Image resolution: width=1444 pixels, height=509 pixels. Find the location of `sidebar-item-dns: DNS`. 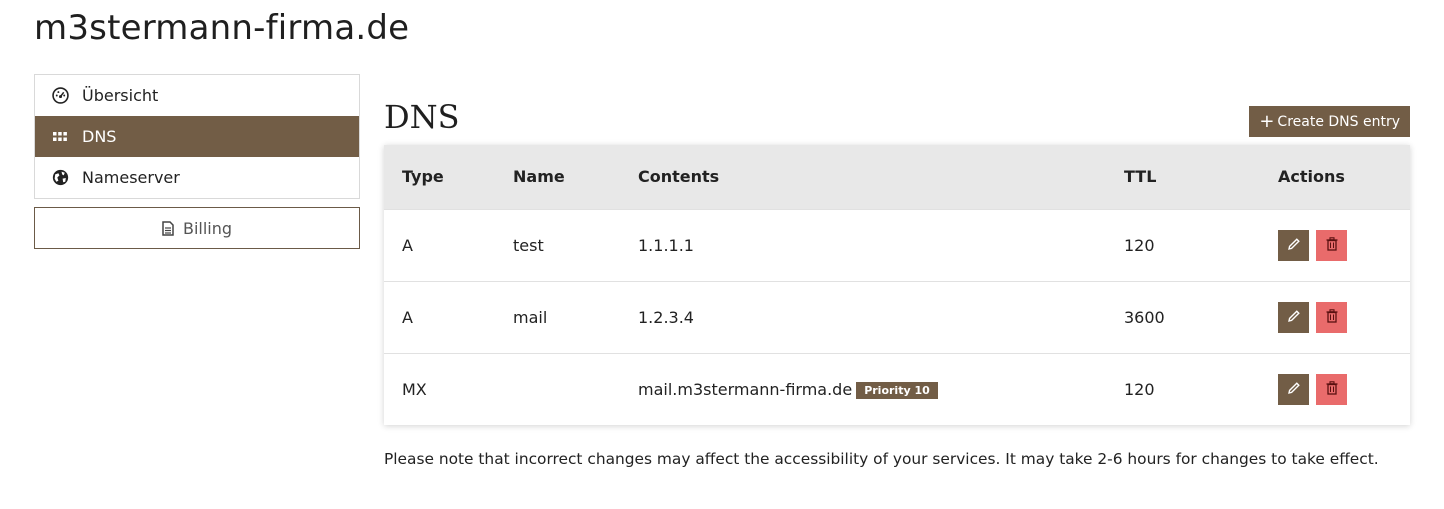

sidebar-item-dns: DNS is located at coordinates (197, 136).